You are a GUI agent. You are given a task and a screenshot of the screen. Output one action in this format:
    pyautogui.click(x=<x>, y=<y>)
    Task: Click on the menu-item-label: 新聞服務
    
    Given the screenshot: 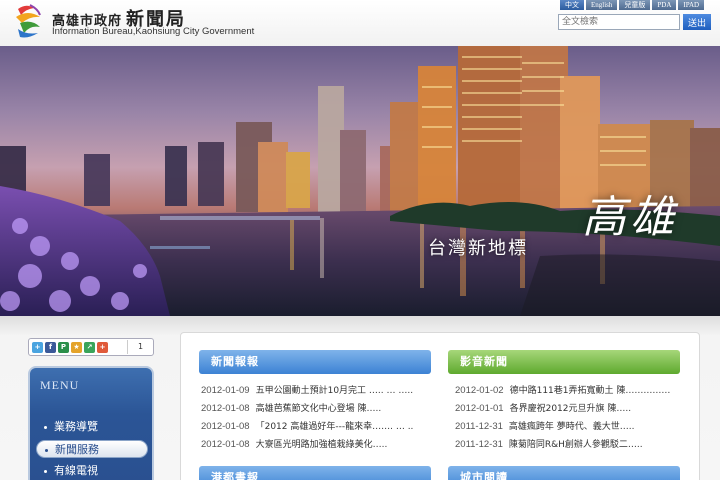 What is the action you would take?
    pyautogui.click(x=77, y=449)
    